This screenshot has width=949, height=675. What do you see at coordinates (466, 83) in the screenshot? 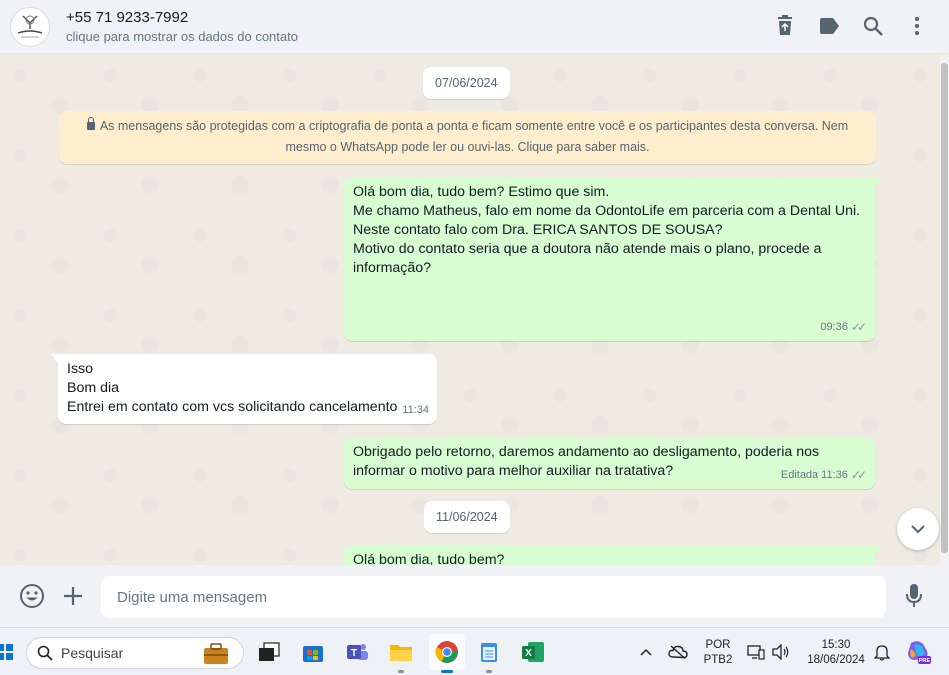
I see `date-separator: 07/06/2024` at bounding box center [466, 83].